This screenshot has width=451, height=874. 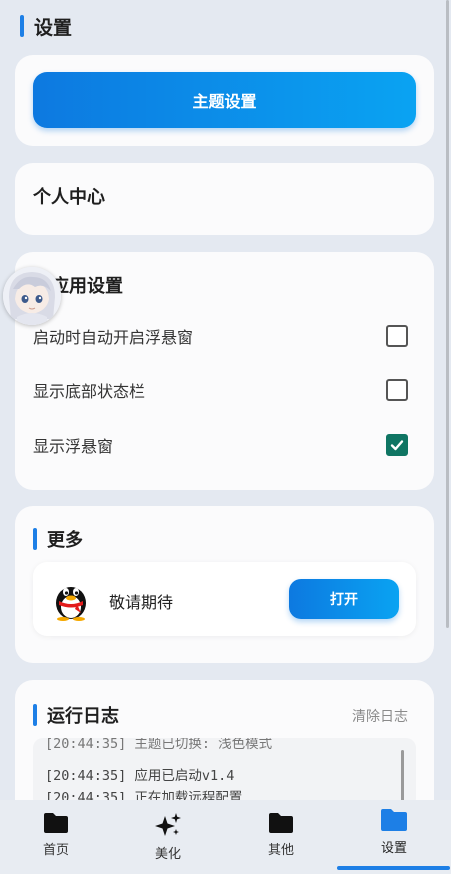 I want to click on clear-logs-button: 清除日志, so click(x=380, y=716).